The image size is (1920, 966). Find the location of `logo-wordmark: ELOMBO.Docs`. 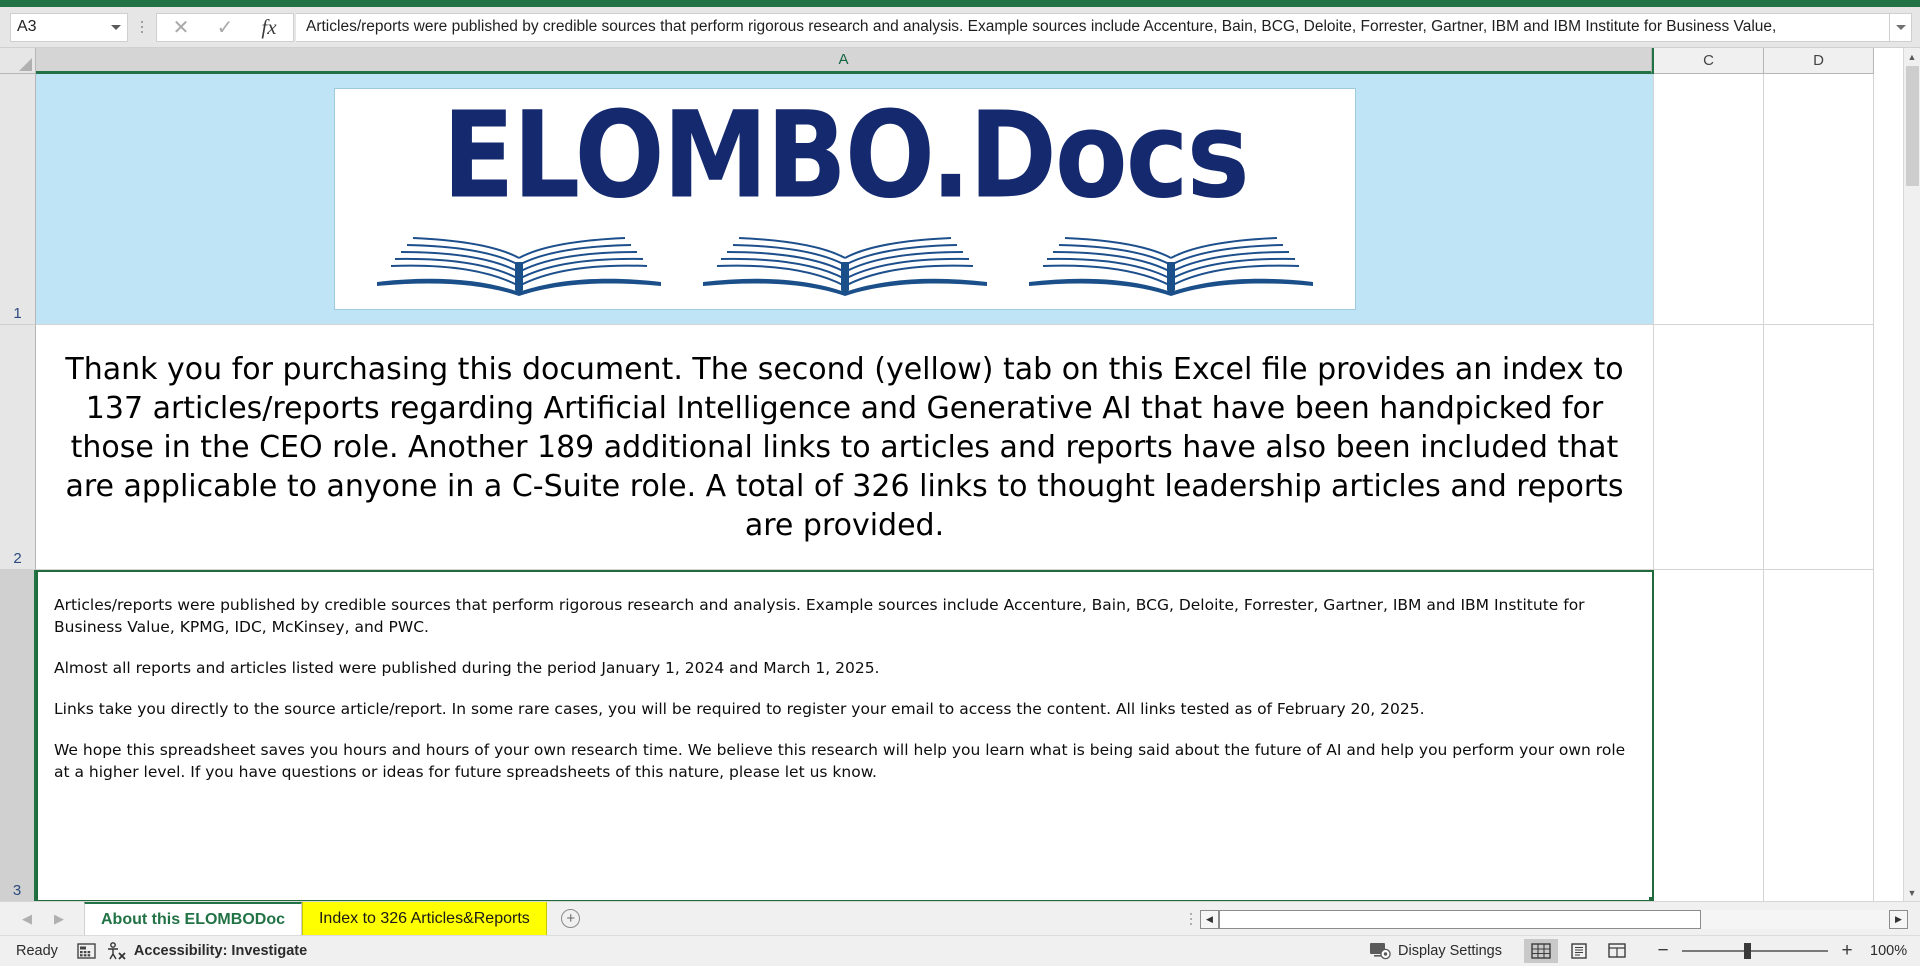

logo-wordmark: ELOMBO.Docs is located at coordinates (845, 155).